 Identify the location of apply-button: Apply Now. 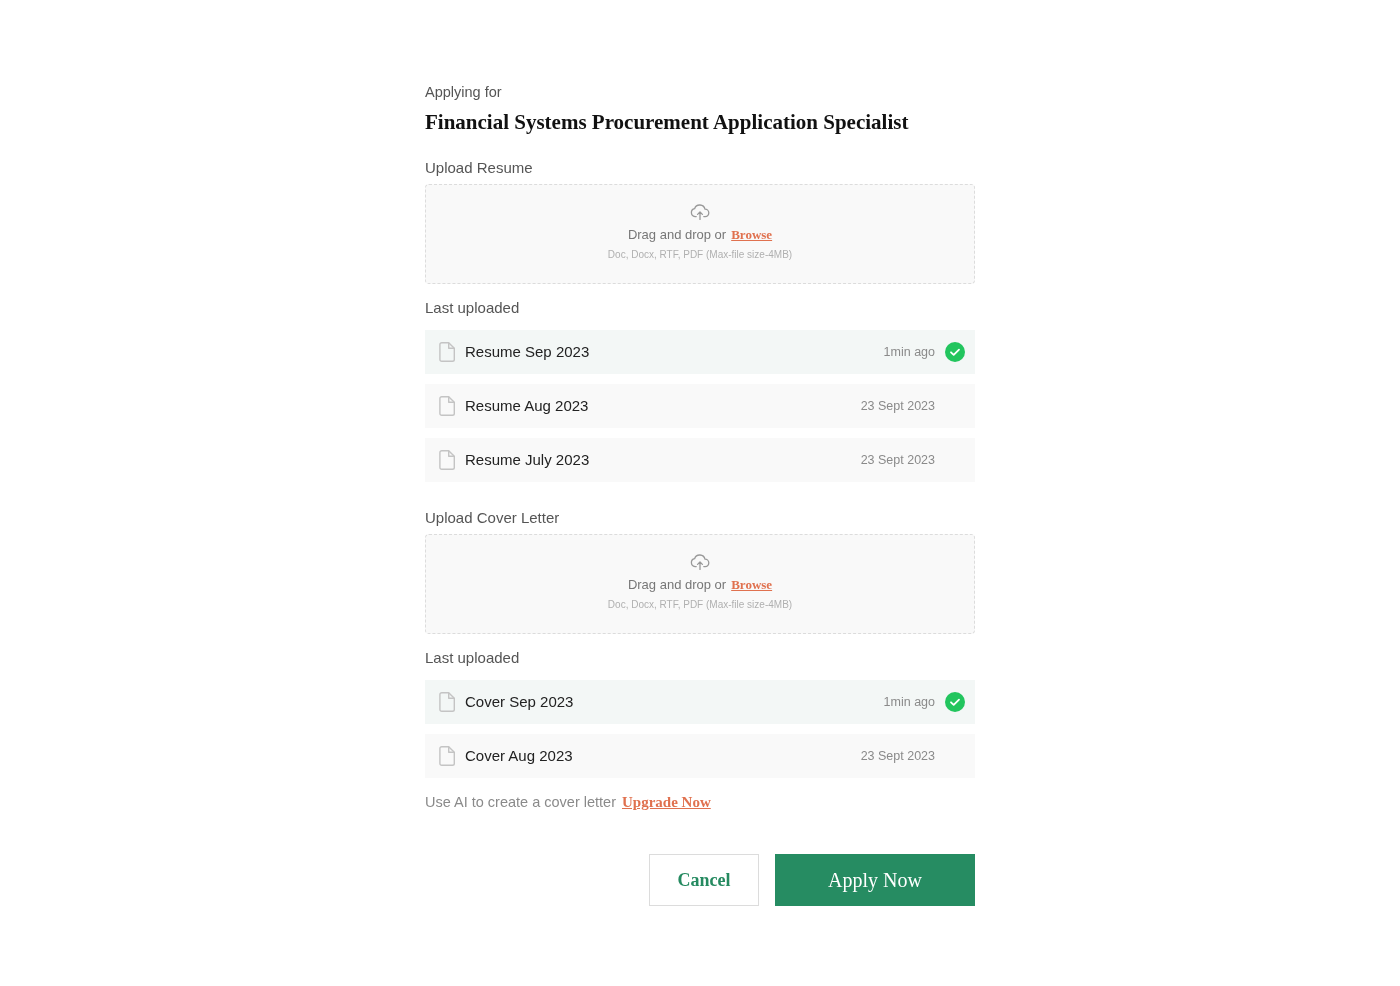
(875, 880).